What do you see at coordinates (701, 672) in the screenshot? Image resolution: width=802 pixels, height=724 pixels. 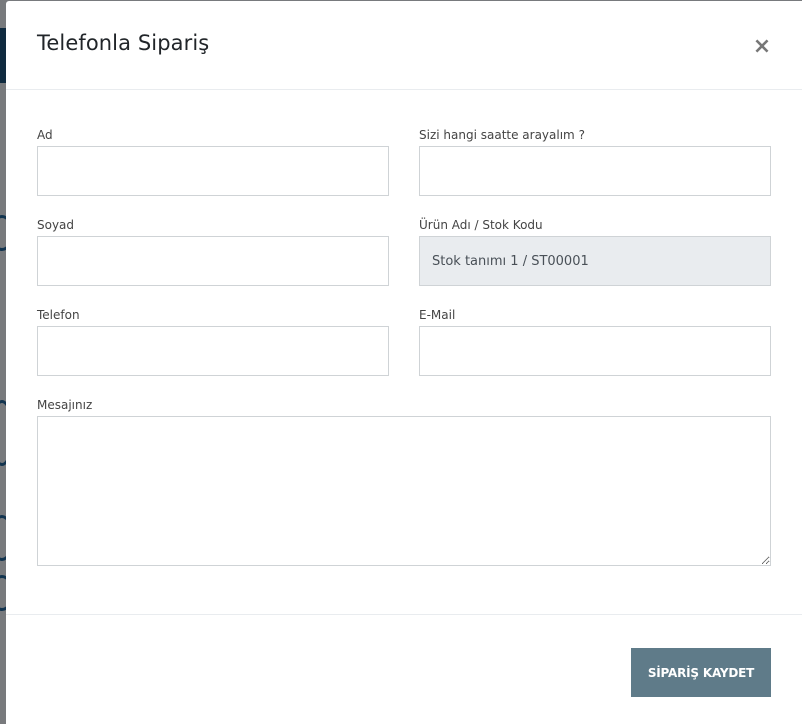 I see `save-order-button: SİPARİŞ KAYDET` at bounding box center [701, 672].